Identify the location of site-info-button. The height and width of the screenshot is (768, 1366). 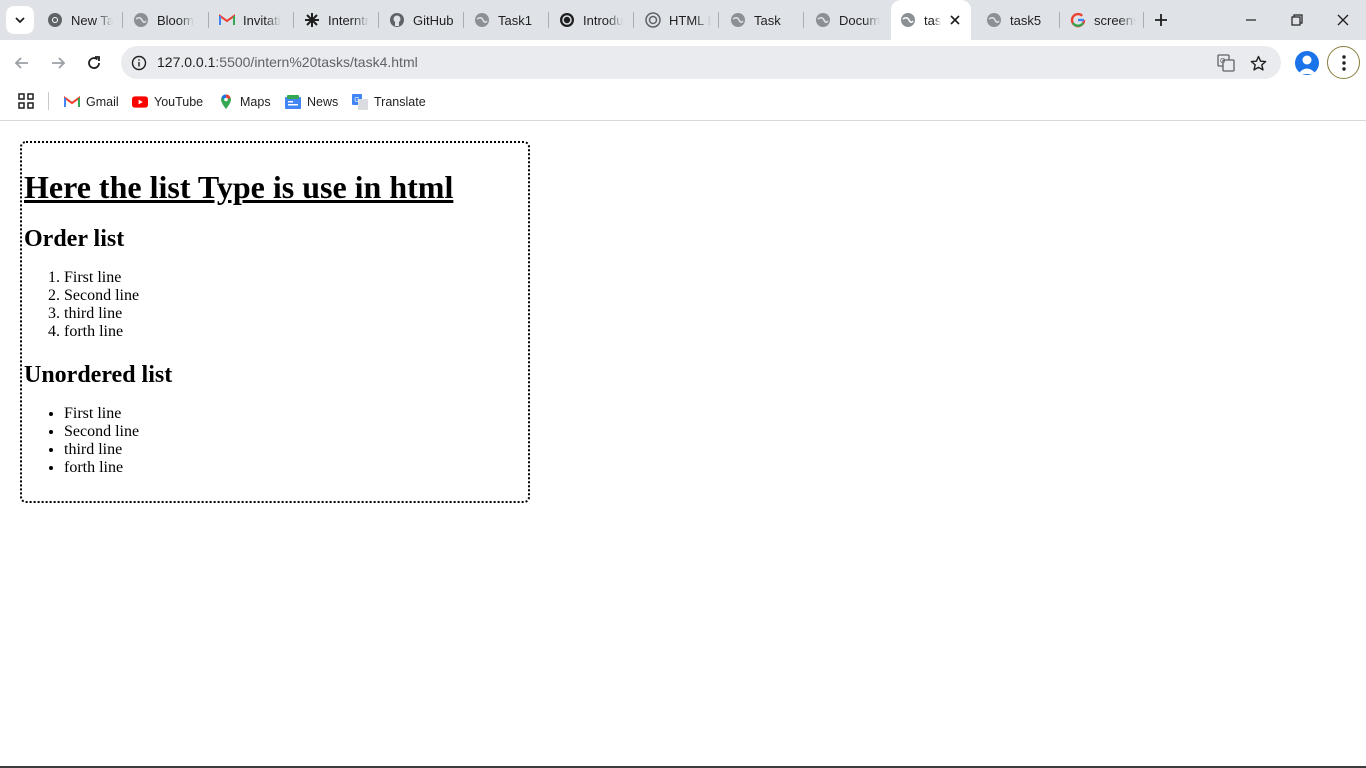
(139, 63).